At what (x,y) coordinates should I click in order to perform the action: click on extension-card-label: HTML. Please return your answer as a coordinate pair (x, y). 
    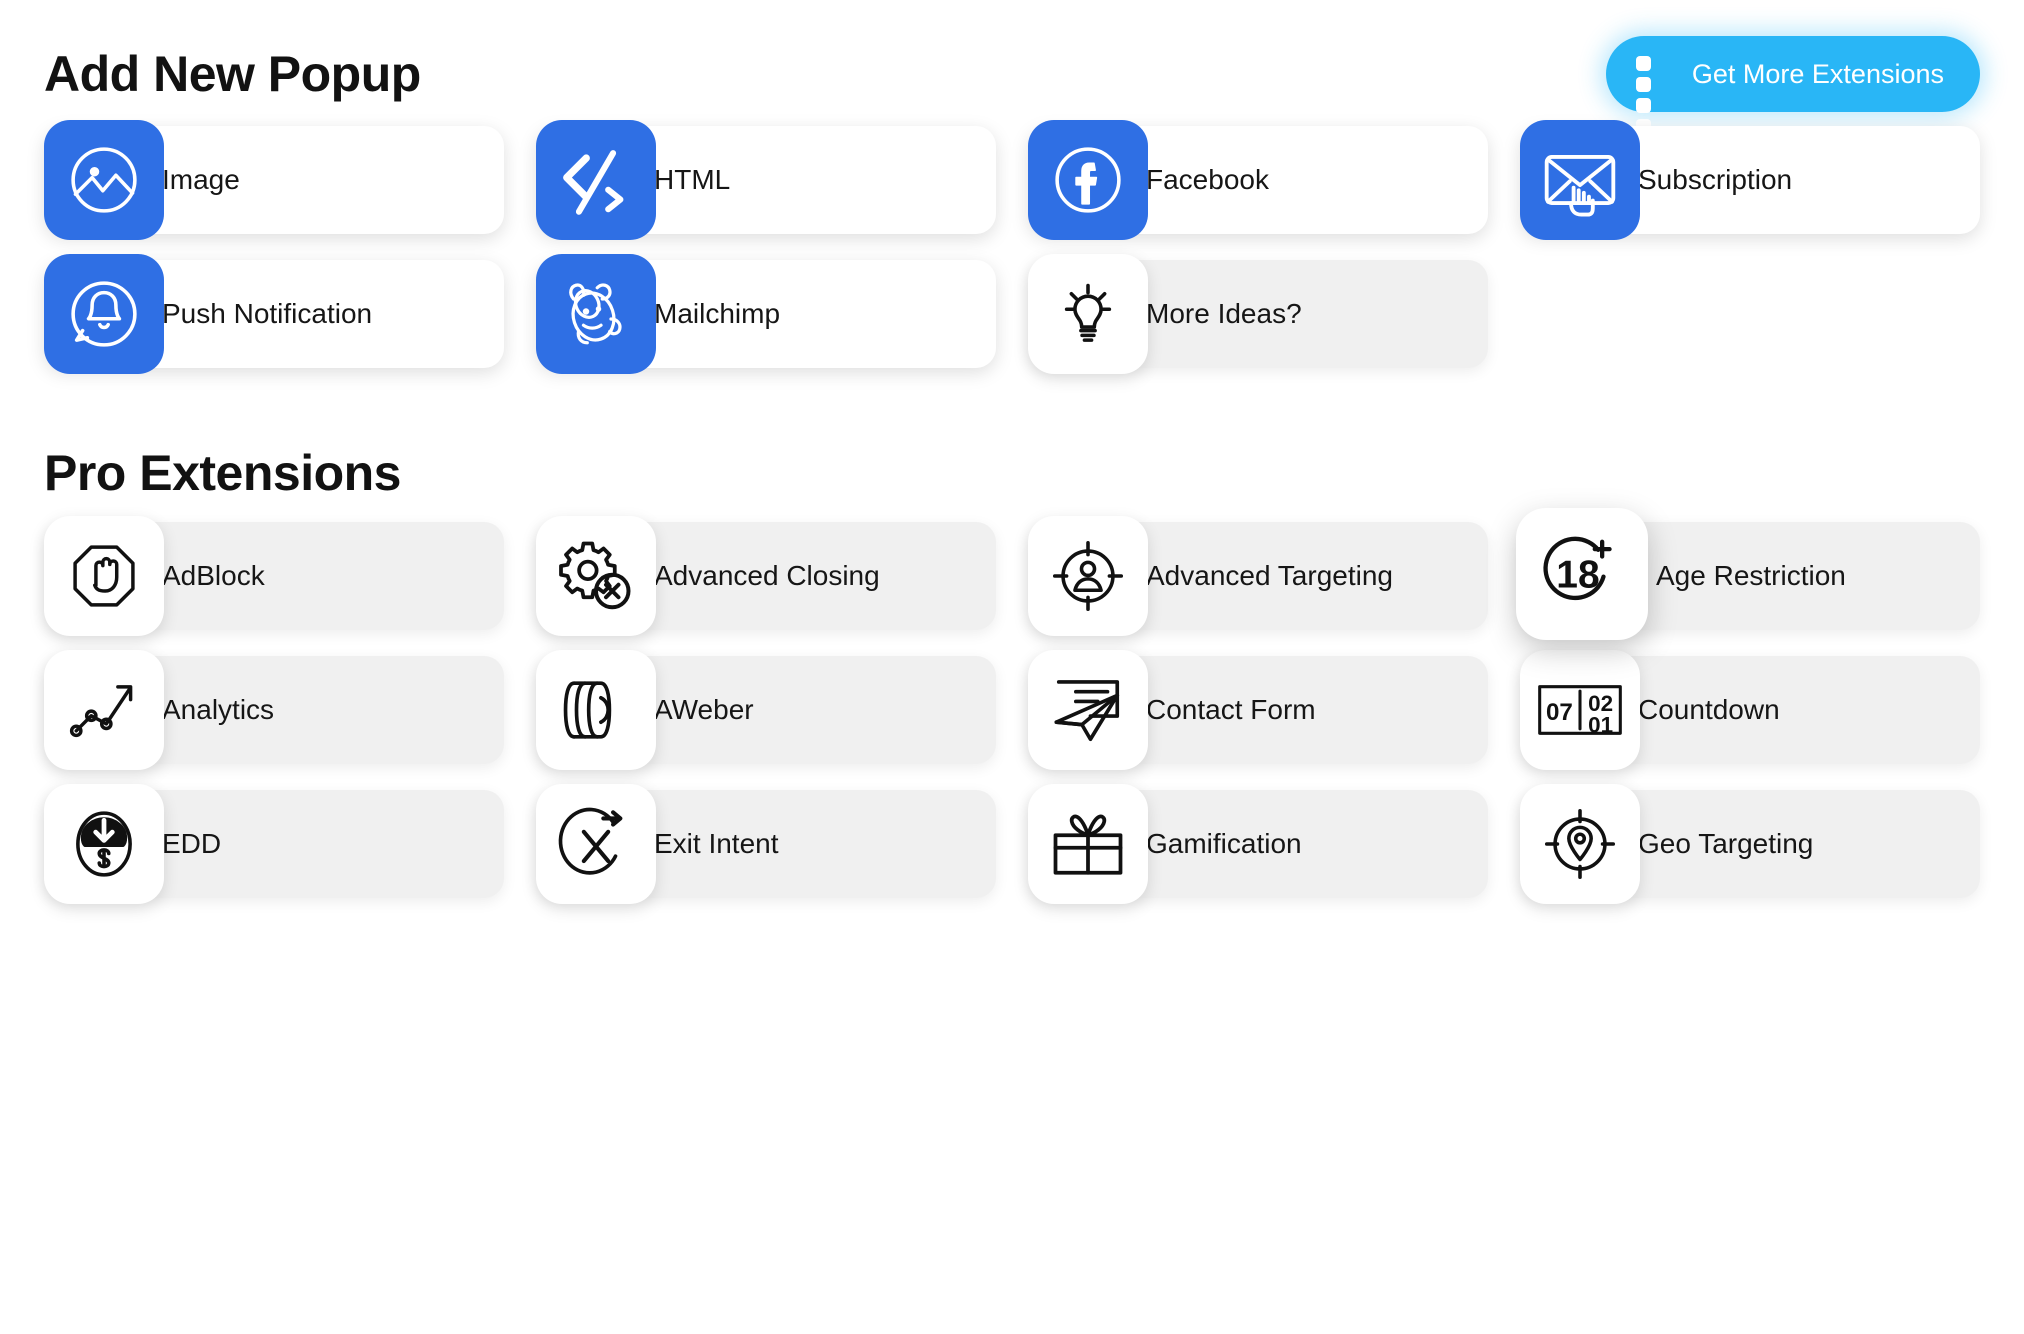
    Looking at the image, I should click on (692, 179).